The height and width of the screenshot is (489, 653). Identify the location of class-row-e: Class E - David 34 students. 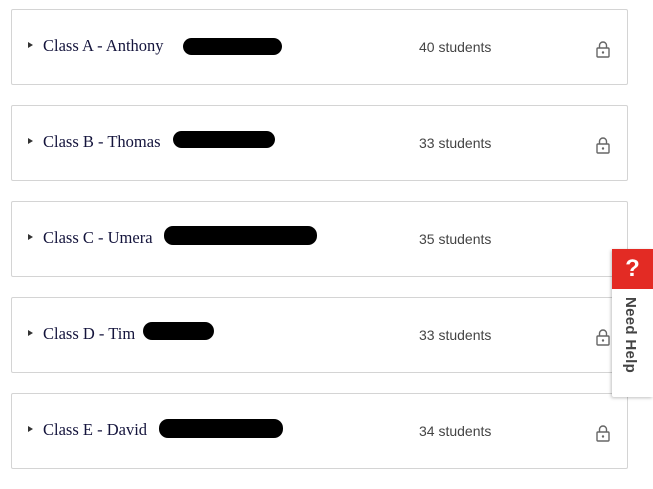
(319, 431).